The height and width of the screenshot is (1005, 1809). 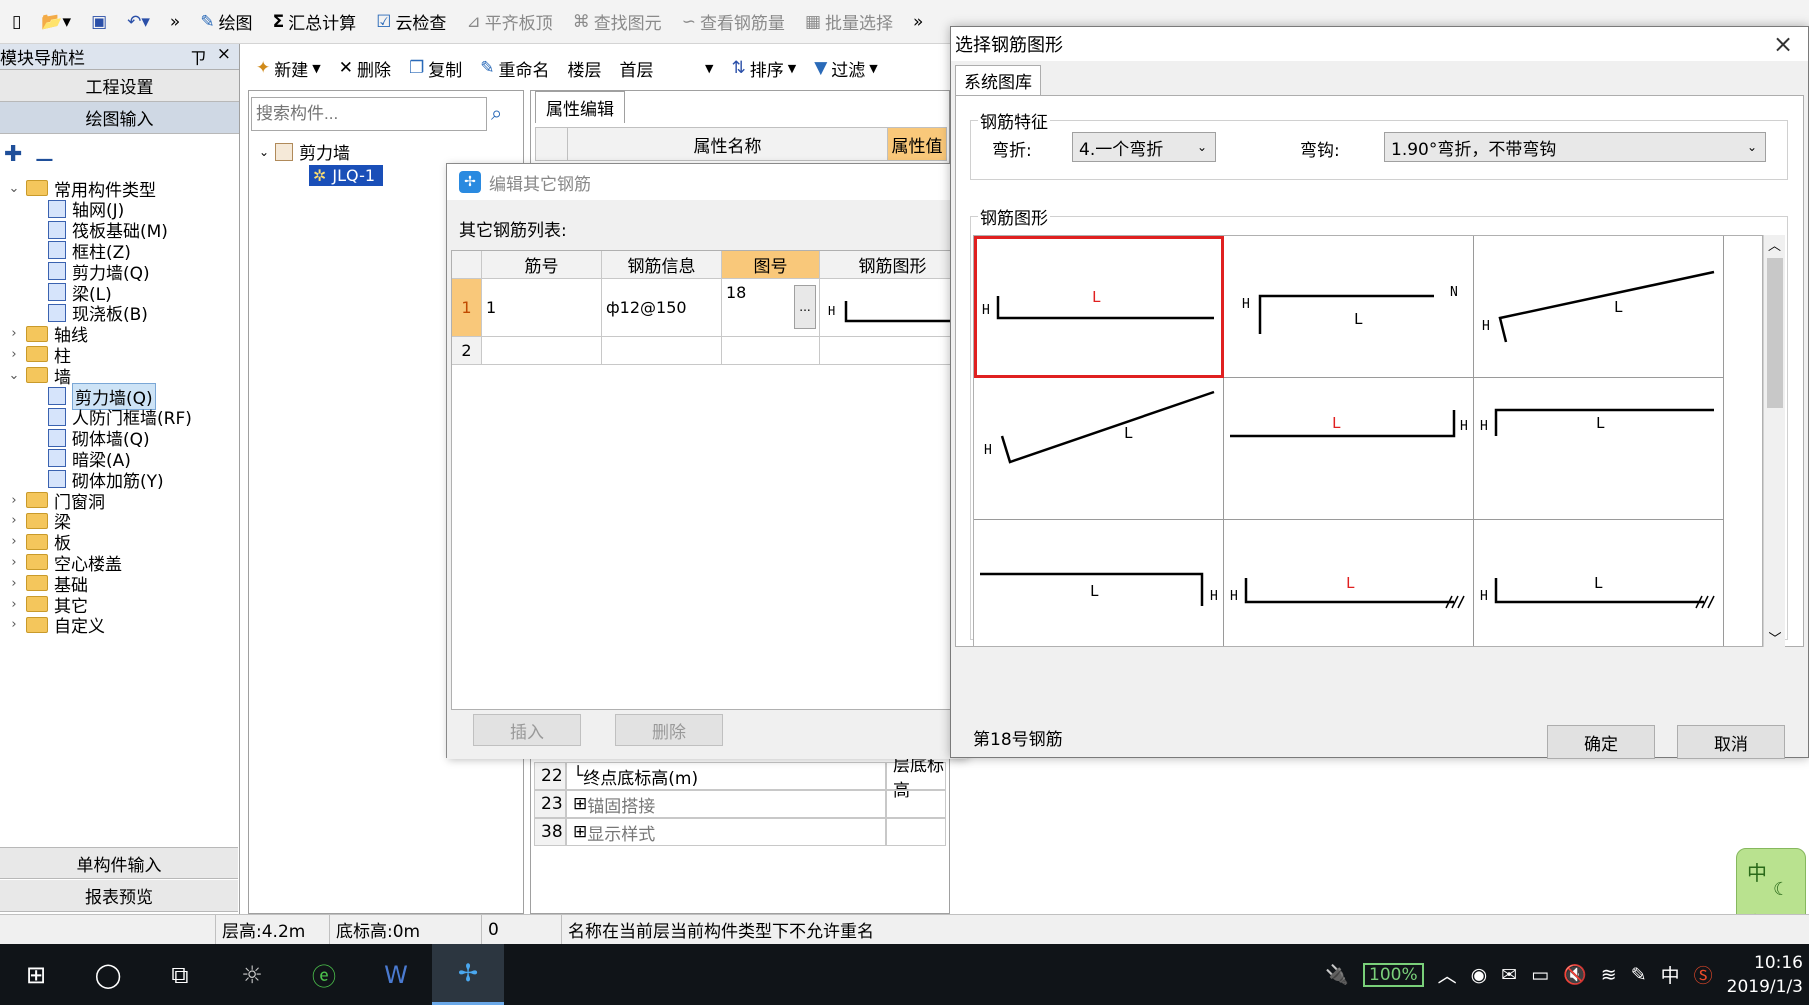 I want to click on tab-system-library: 系统图库, so click(x=998, y=80).